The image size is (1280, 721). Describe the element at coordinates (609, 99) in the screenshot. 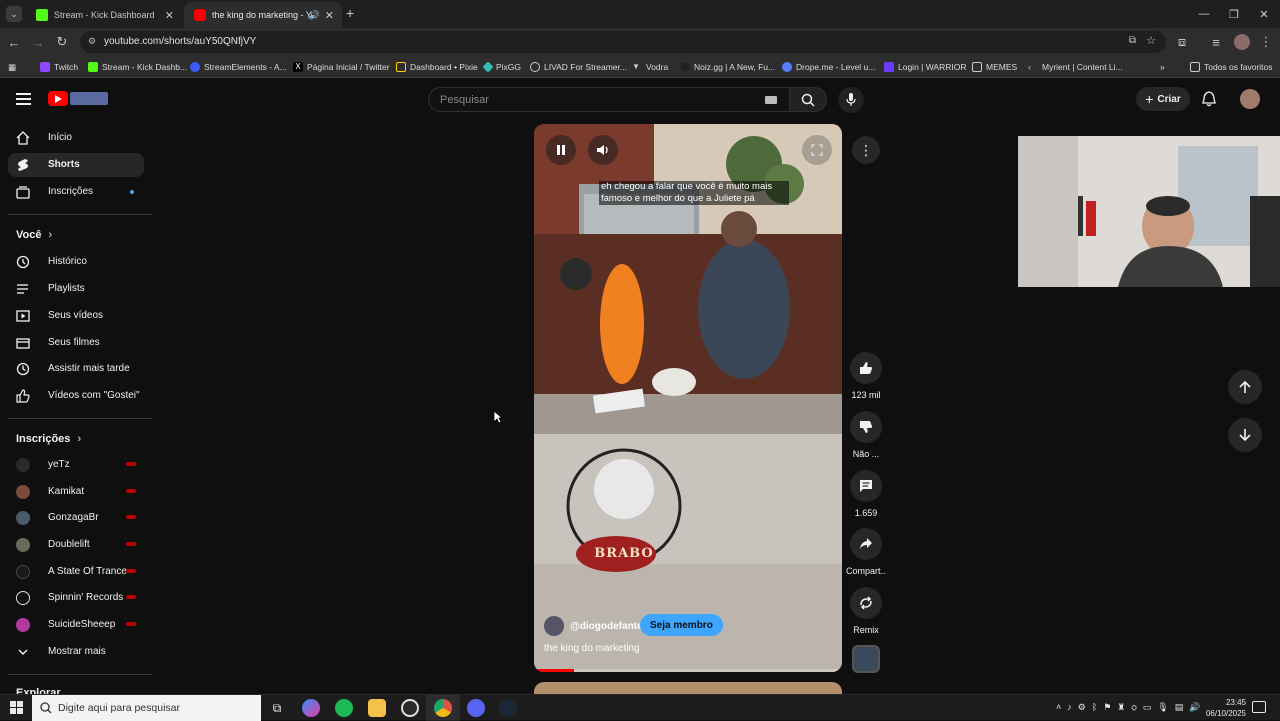

I see `search-input: Pesquisar` at that location.